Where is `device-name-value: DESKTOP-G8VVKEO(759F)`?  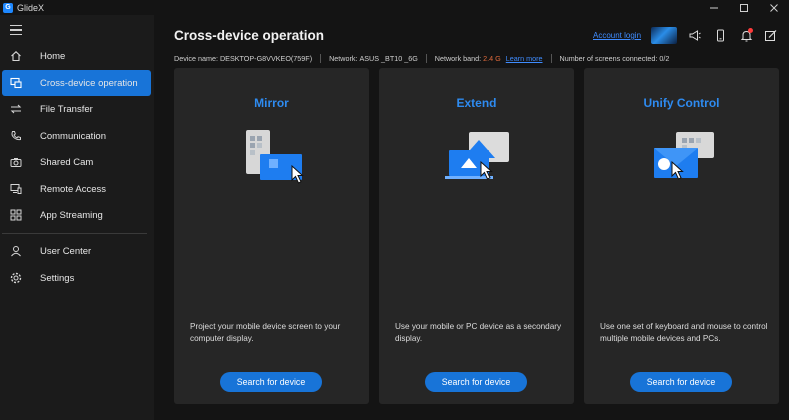 device-name-value: DESKTOP-G8VVKEO(759F) is located at coordinates (266, 58).